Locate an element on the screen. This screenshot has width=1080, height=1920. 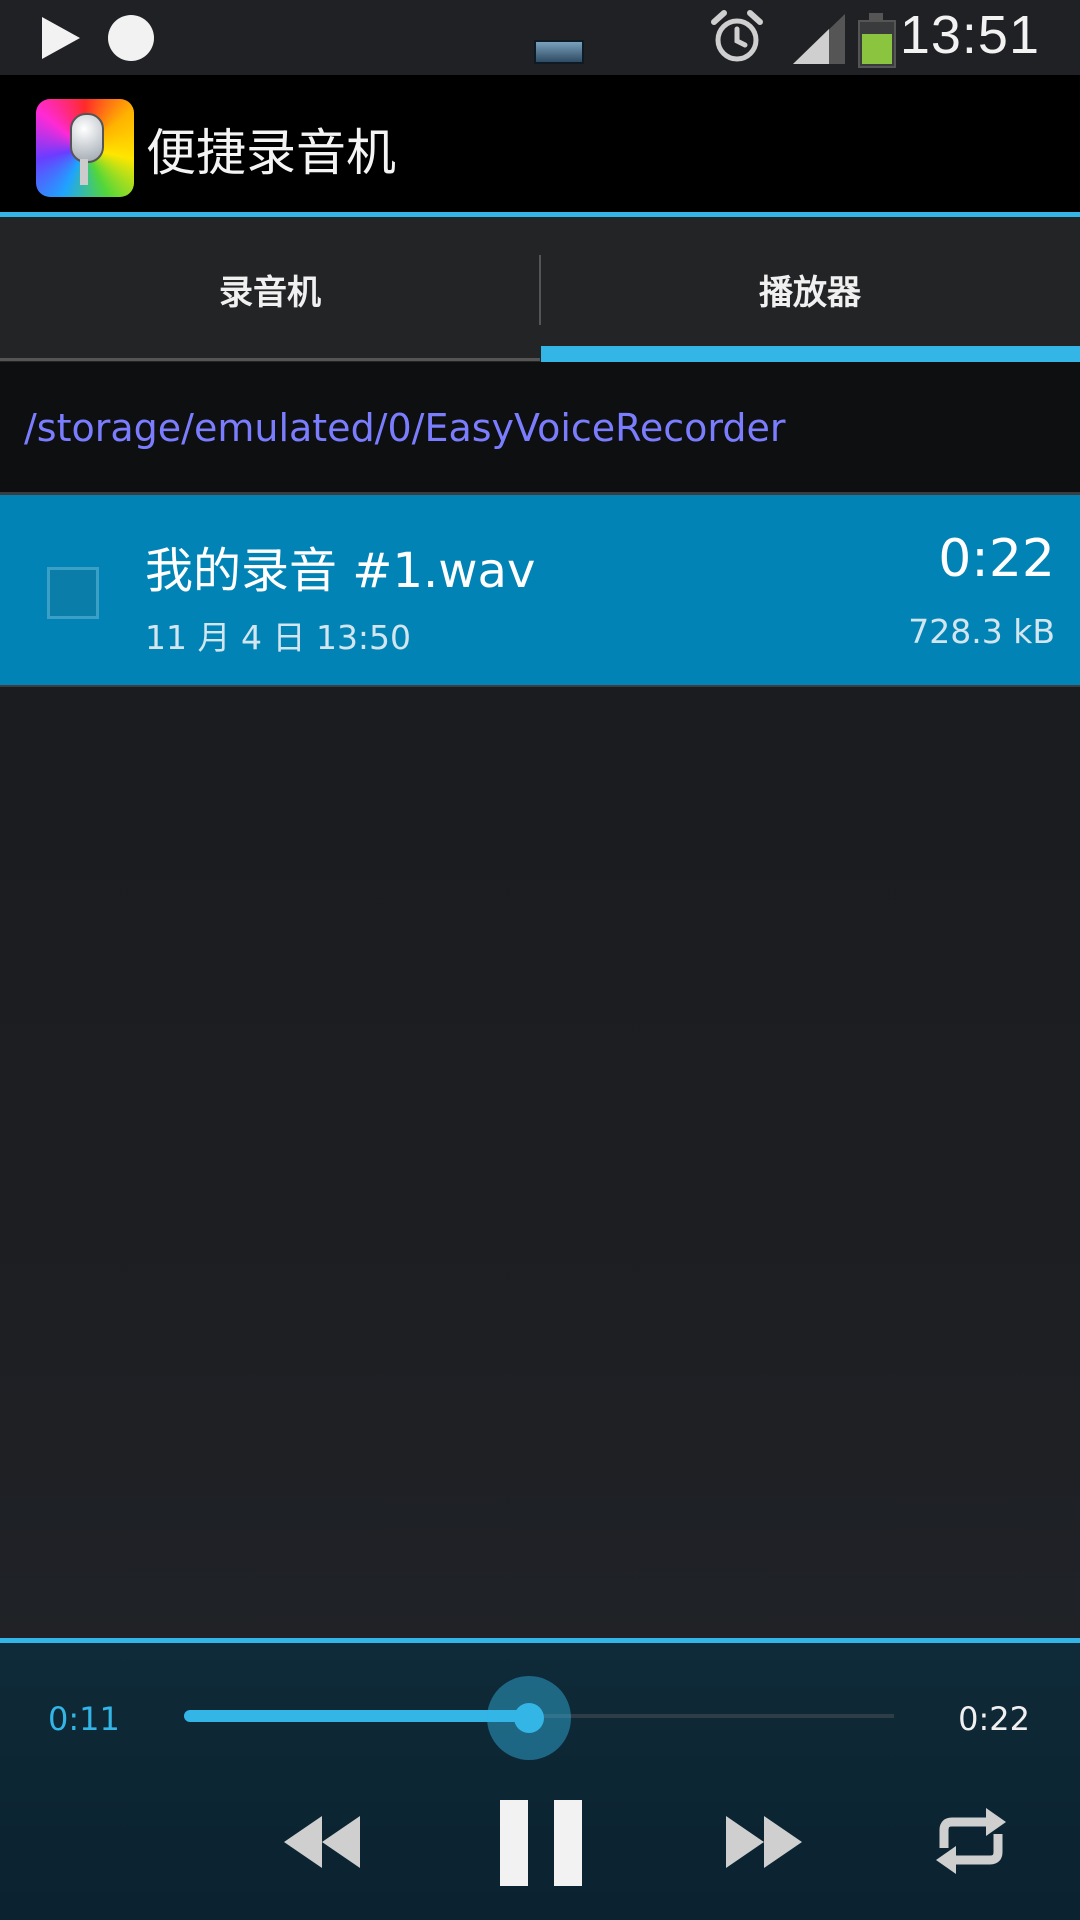
pause-bar-left is located at coordinates (514, 1843).